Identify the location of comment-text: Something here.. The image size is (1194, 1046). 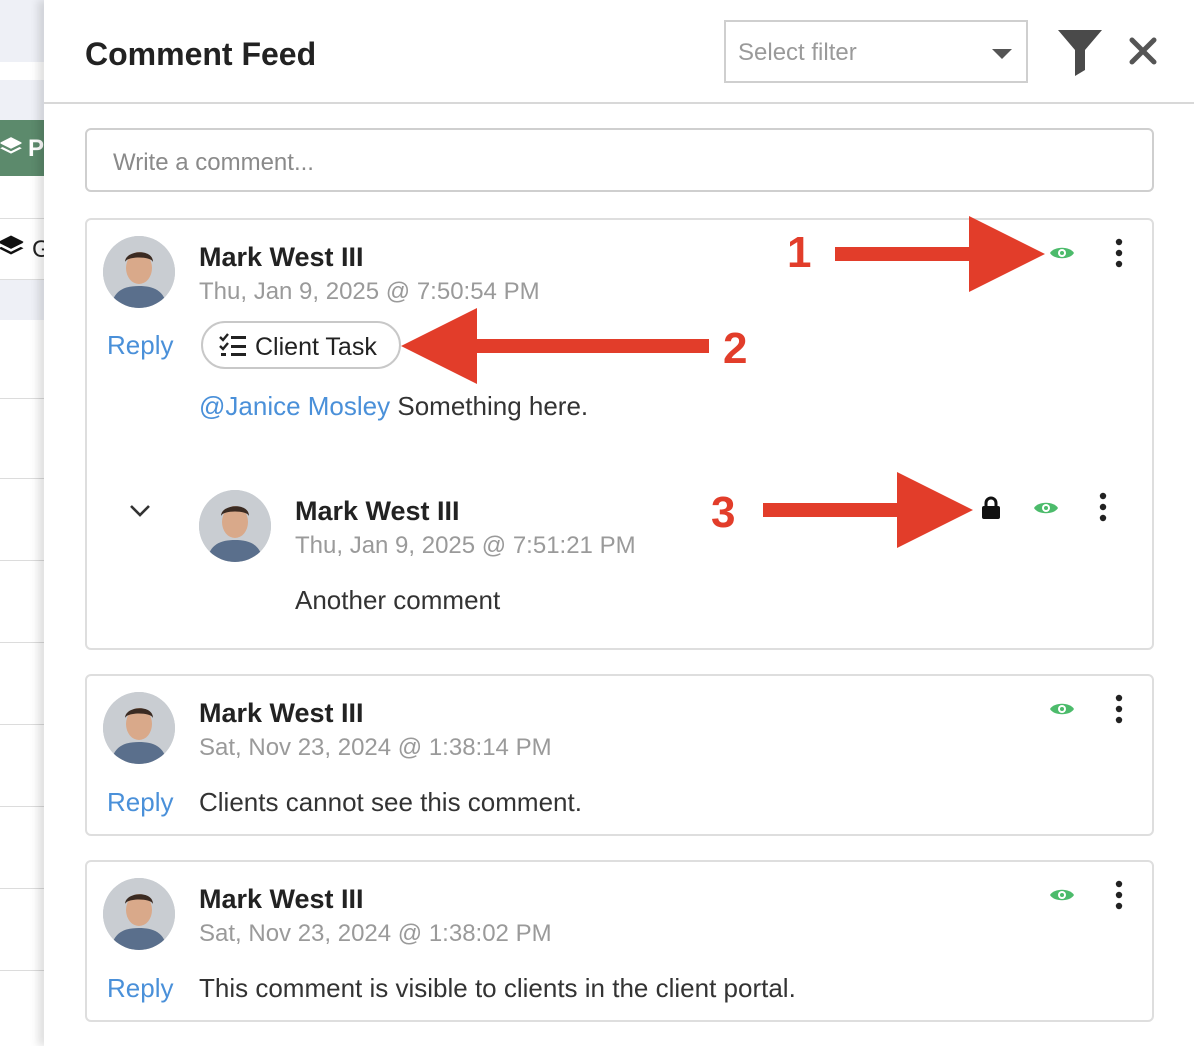
(489, 406).